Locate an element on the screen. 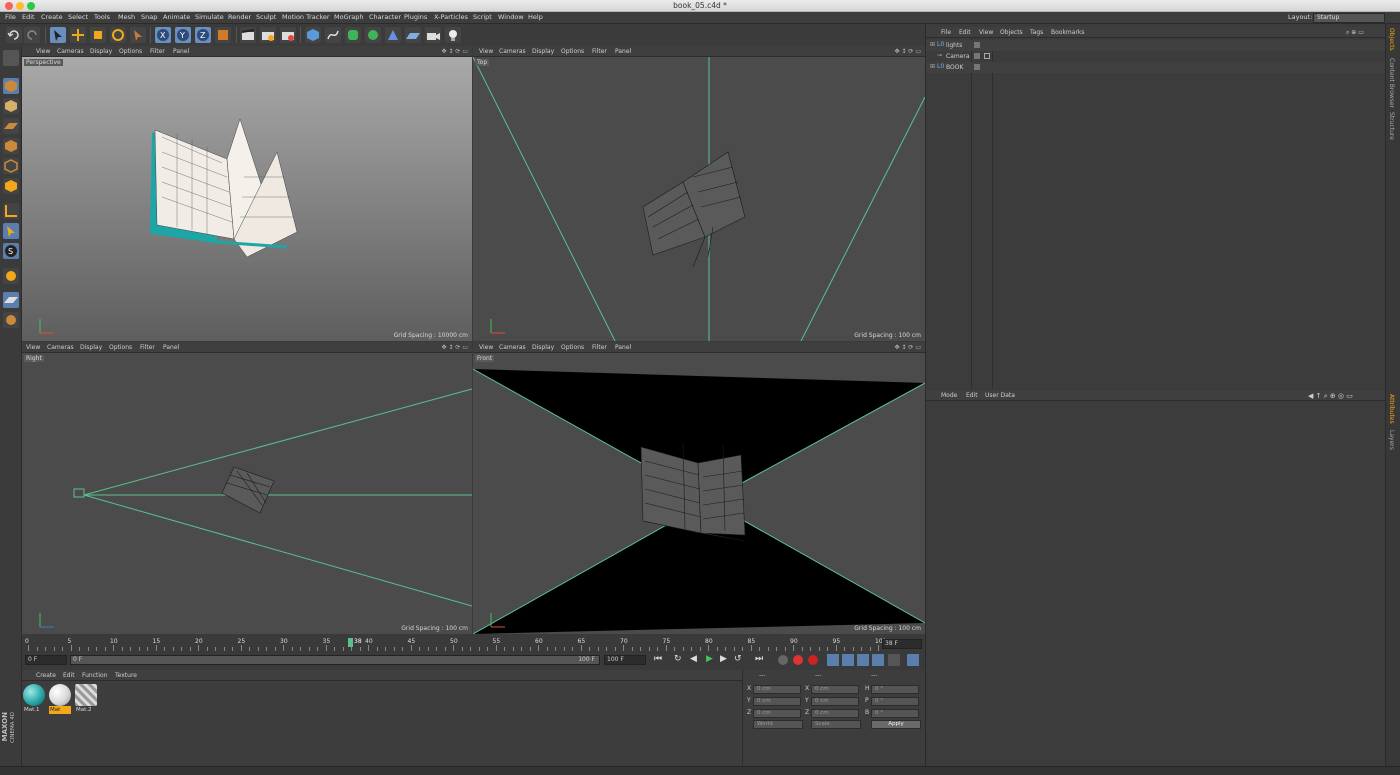  object-row-camera: ⊸ Camera is located at coordinates (1156, 56).